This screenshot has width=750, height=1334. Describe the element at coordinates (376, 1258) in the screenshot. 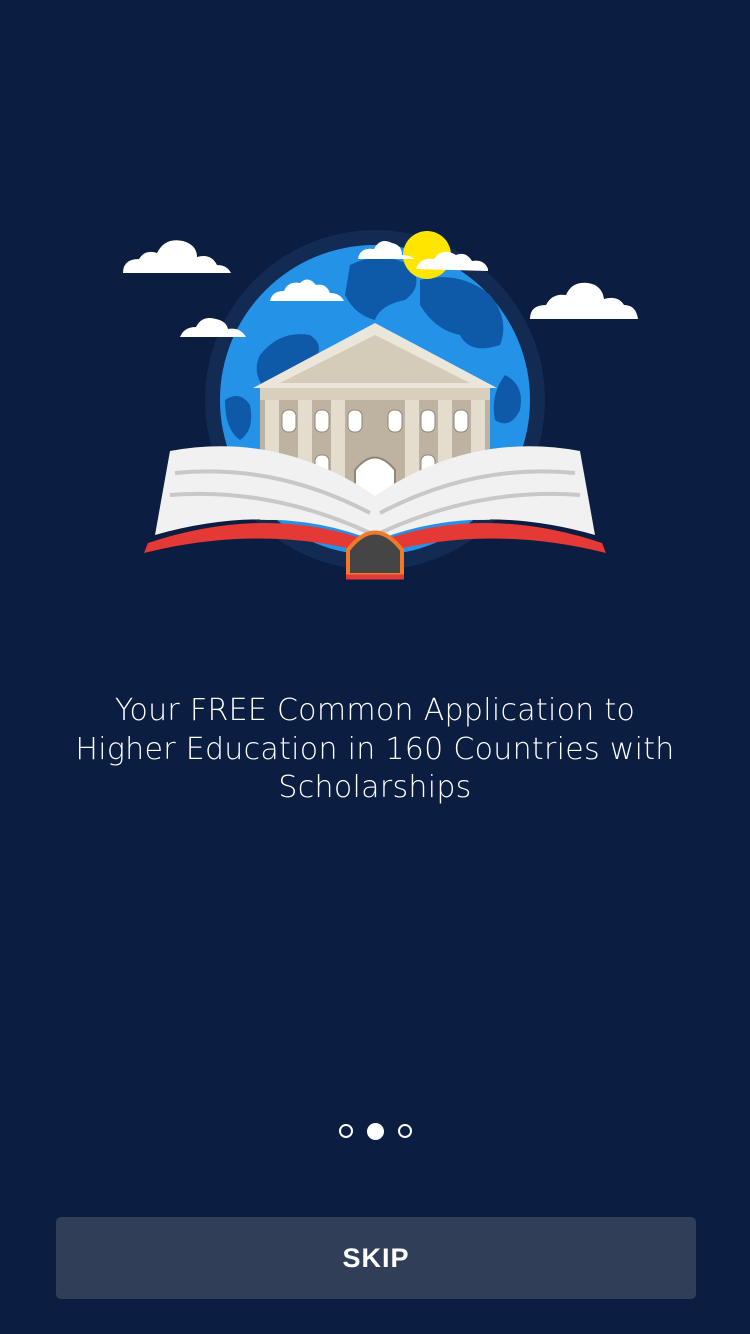

I see `skip-button: SKIP` at that location.